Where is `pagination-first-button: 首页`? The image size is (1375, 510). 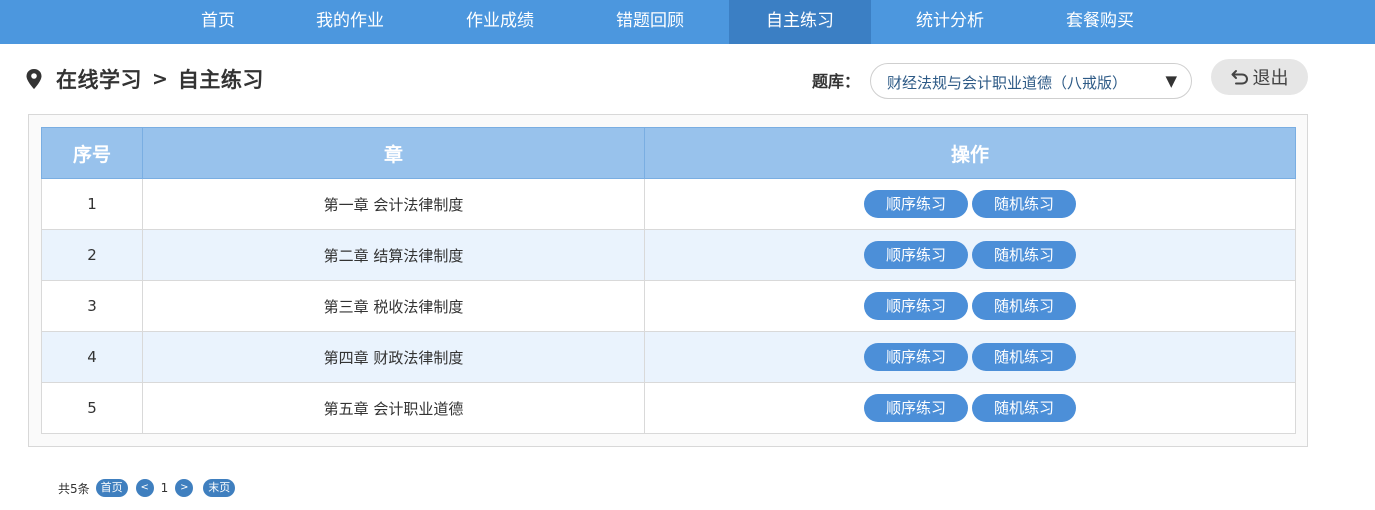
pagination-first-button: 首页 is located at coordinates (111, 488).